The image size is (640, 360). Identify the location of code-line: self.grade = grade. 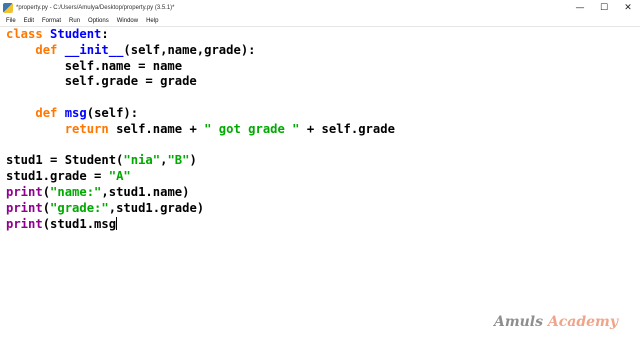
(101, 81).